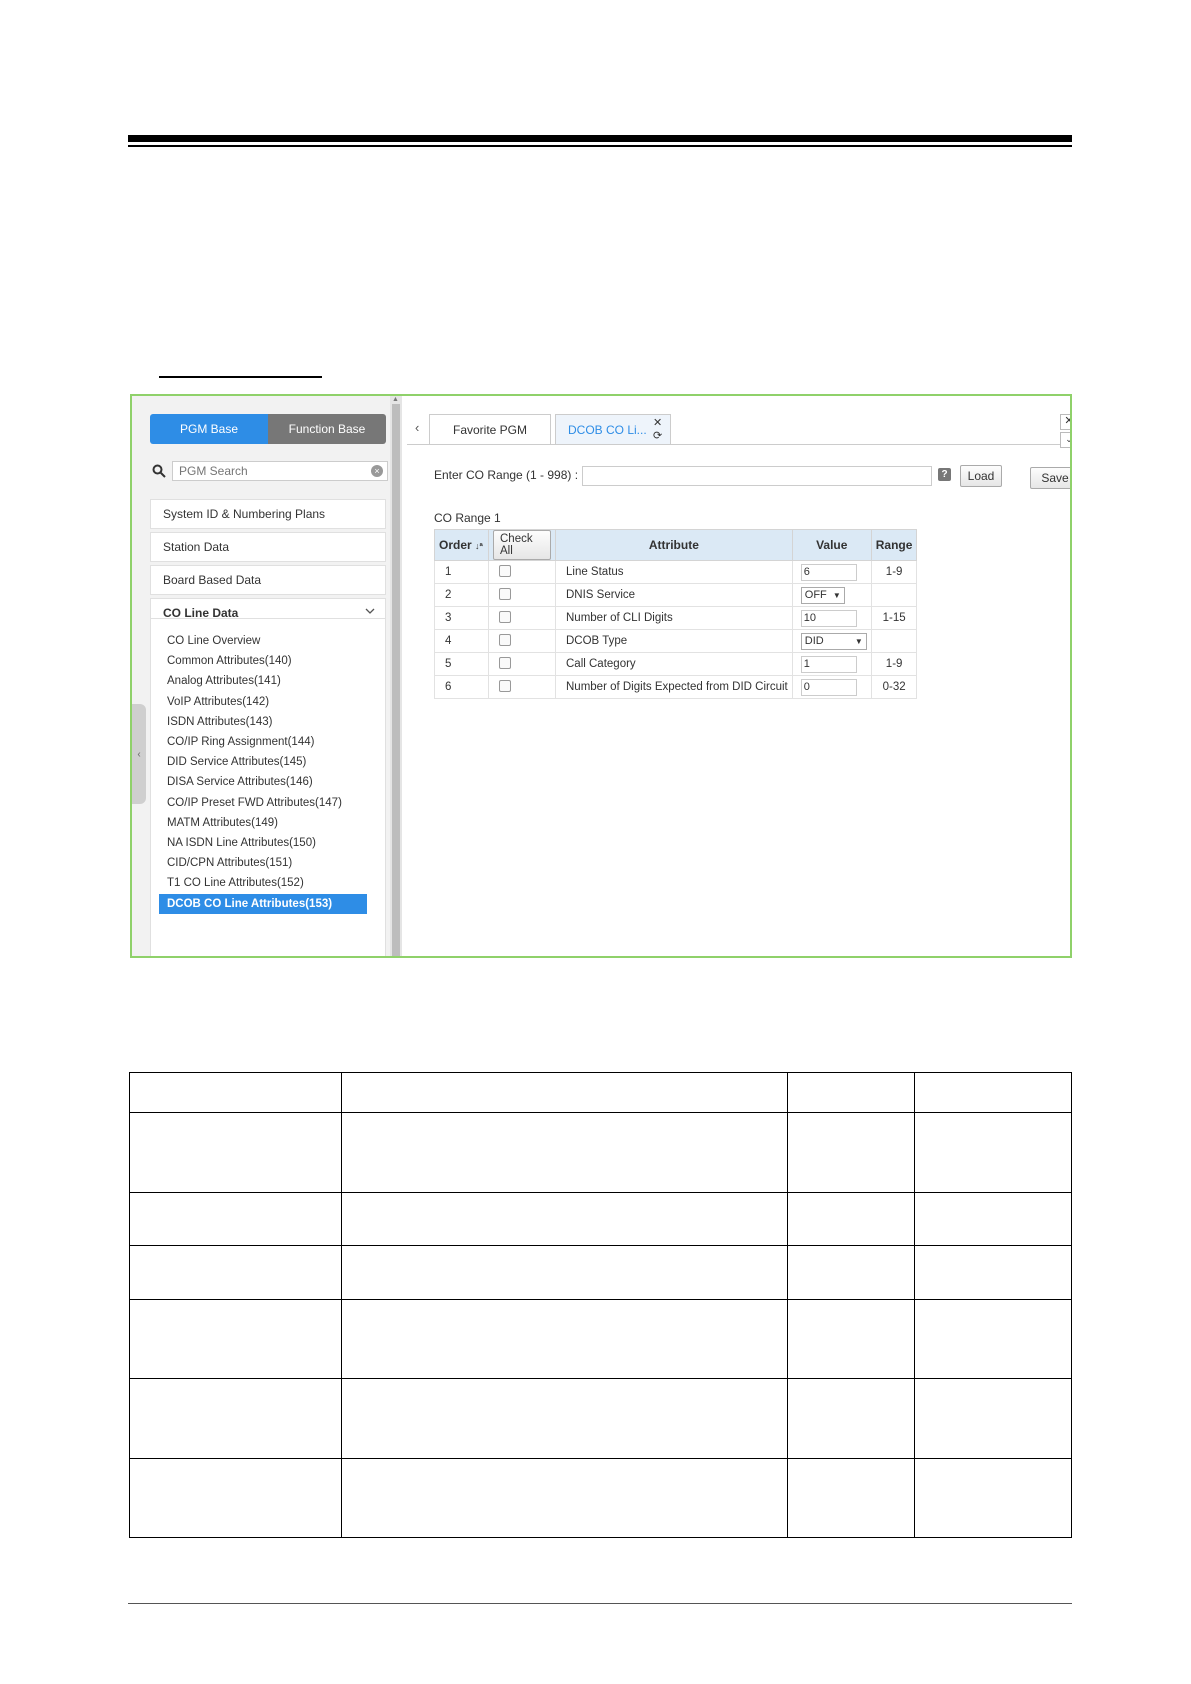 Image resolution: width=1191 pixels, height=1684 pixels. I want to click on refresh-icon: ⟳, so click(657, 435).